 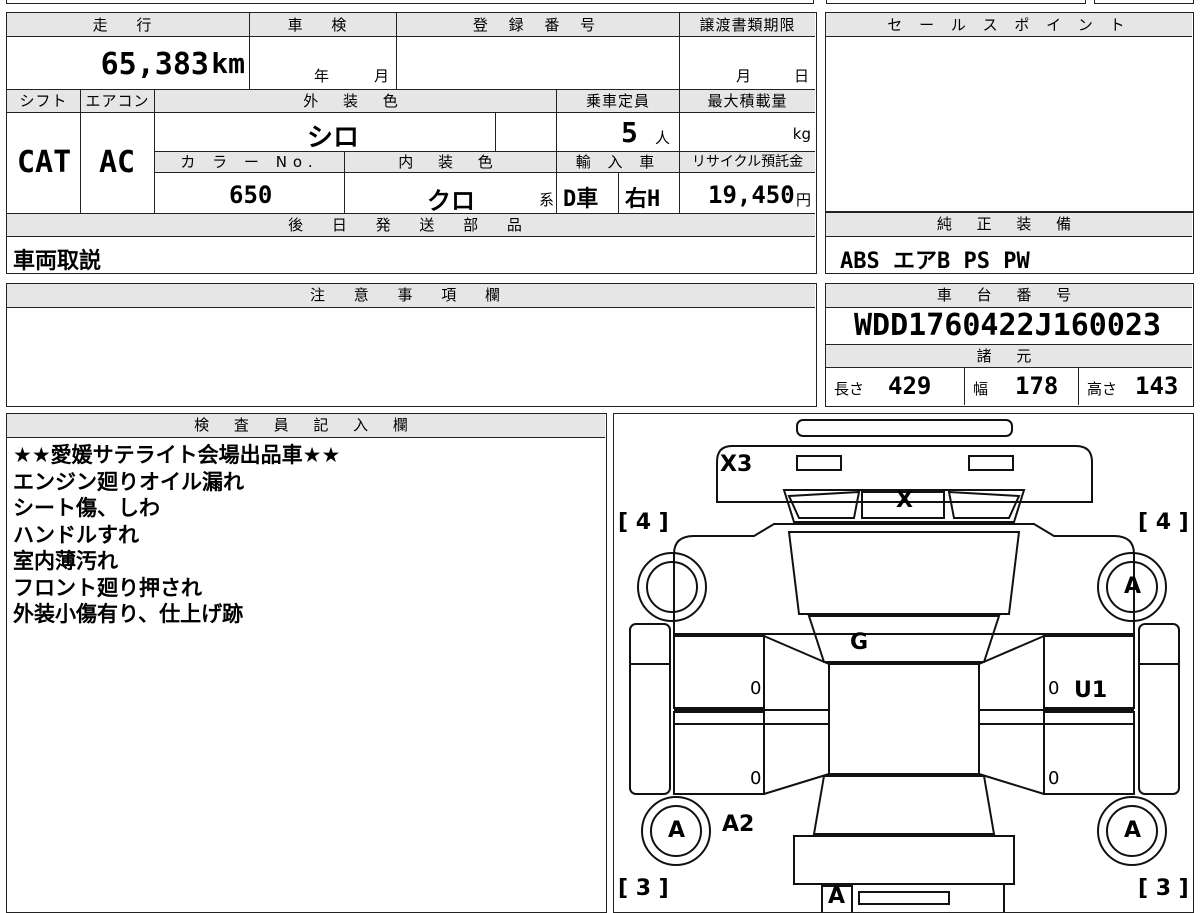 I want to click on wheel-mark-rear-right: A, so click(x=1133, y=830).